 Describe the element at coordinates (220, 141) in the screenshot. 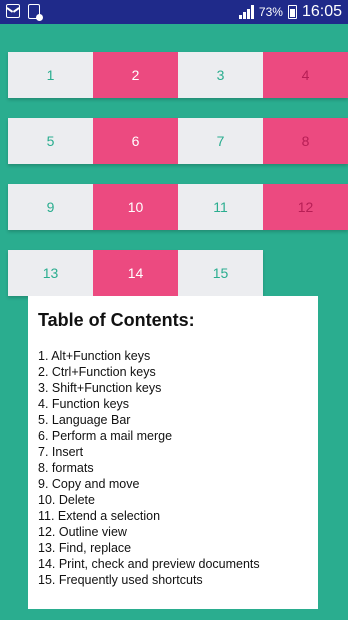

I see `grid-tile-7: 7` at that location.